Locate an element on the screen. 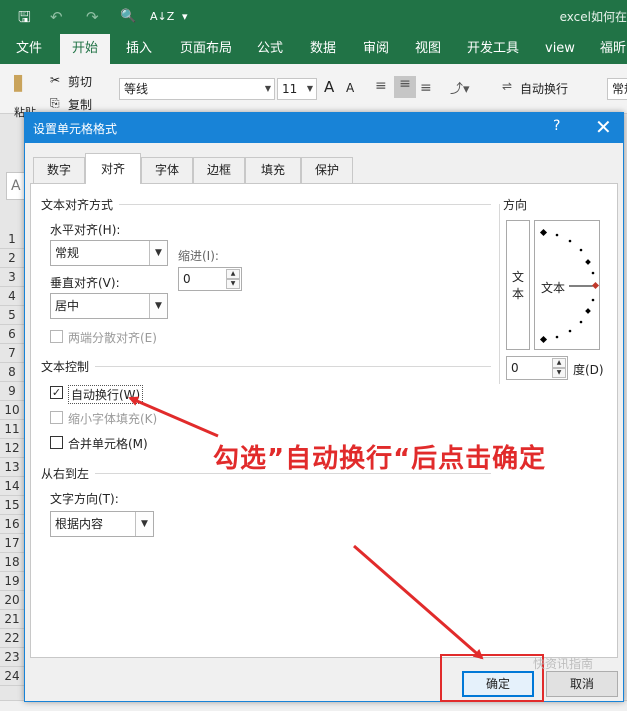 The height and width of the screenshot is (711, 627). close-icon: ✕ is located at coordinates (603, 127).